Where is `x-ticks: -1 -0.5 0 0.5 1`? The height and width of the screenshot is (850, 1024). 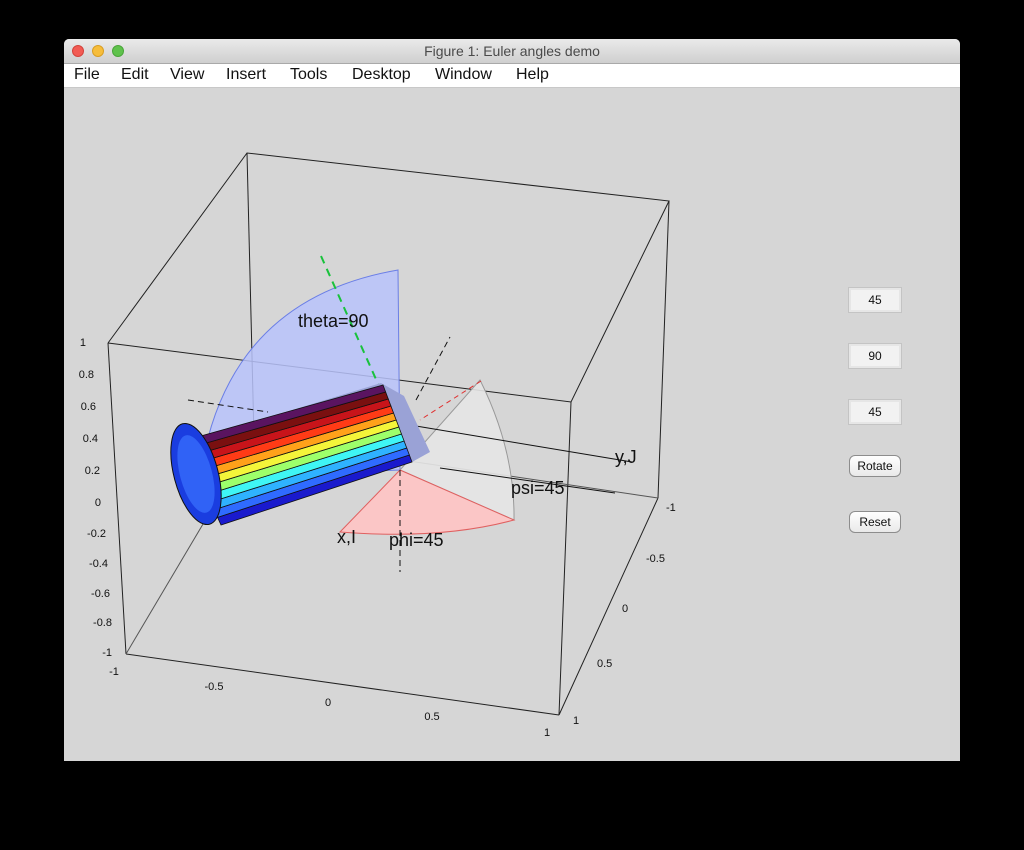
x-ticks: -1 -0.5 0 0.5 1 is located at coordinates (329, 702).